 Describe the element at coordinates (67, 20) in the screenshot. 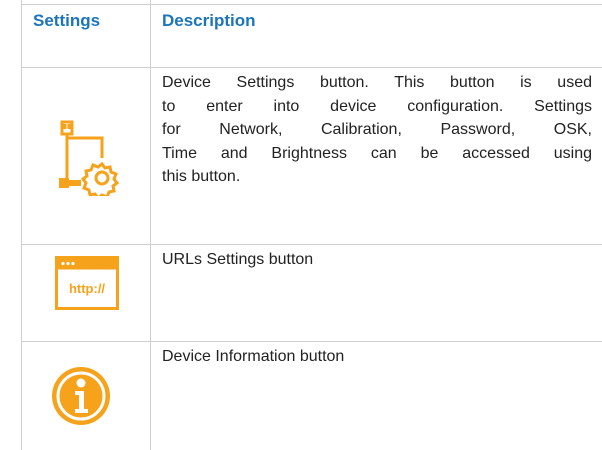

I see `column-header-settings: Settings` at that location.